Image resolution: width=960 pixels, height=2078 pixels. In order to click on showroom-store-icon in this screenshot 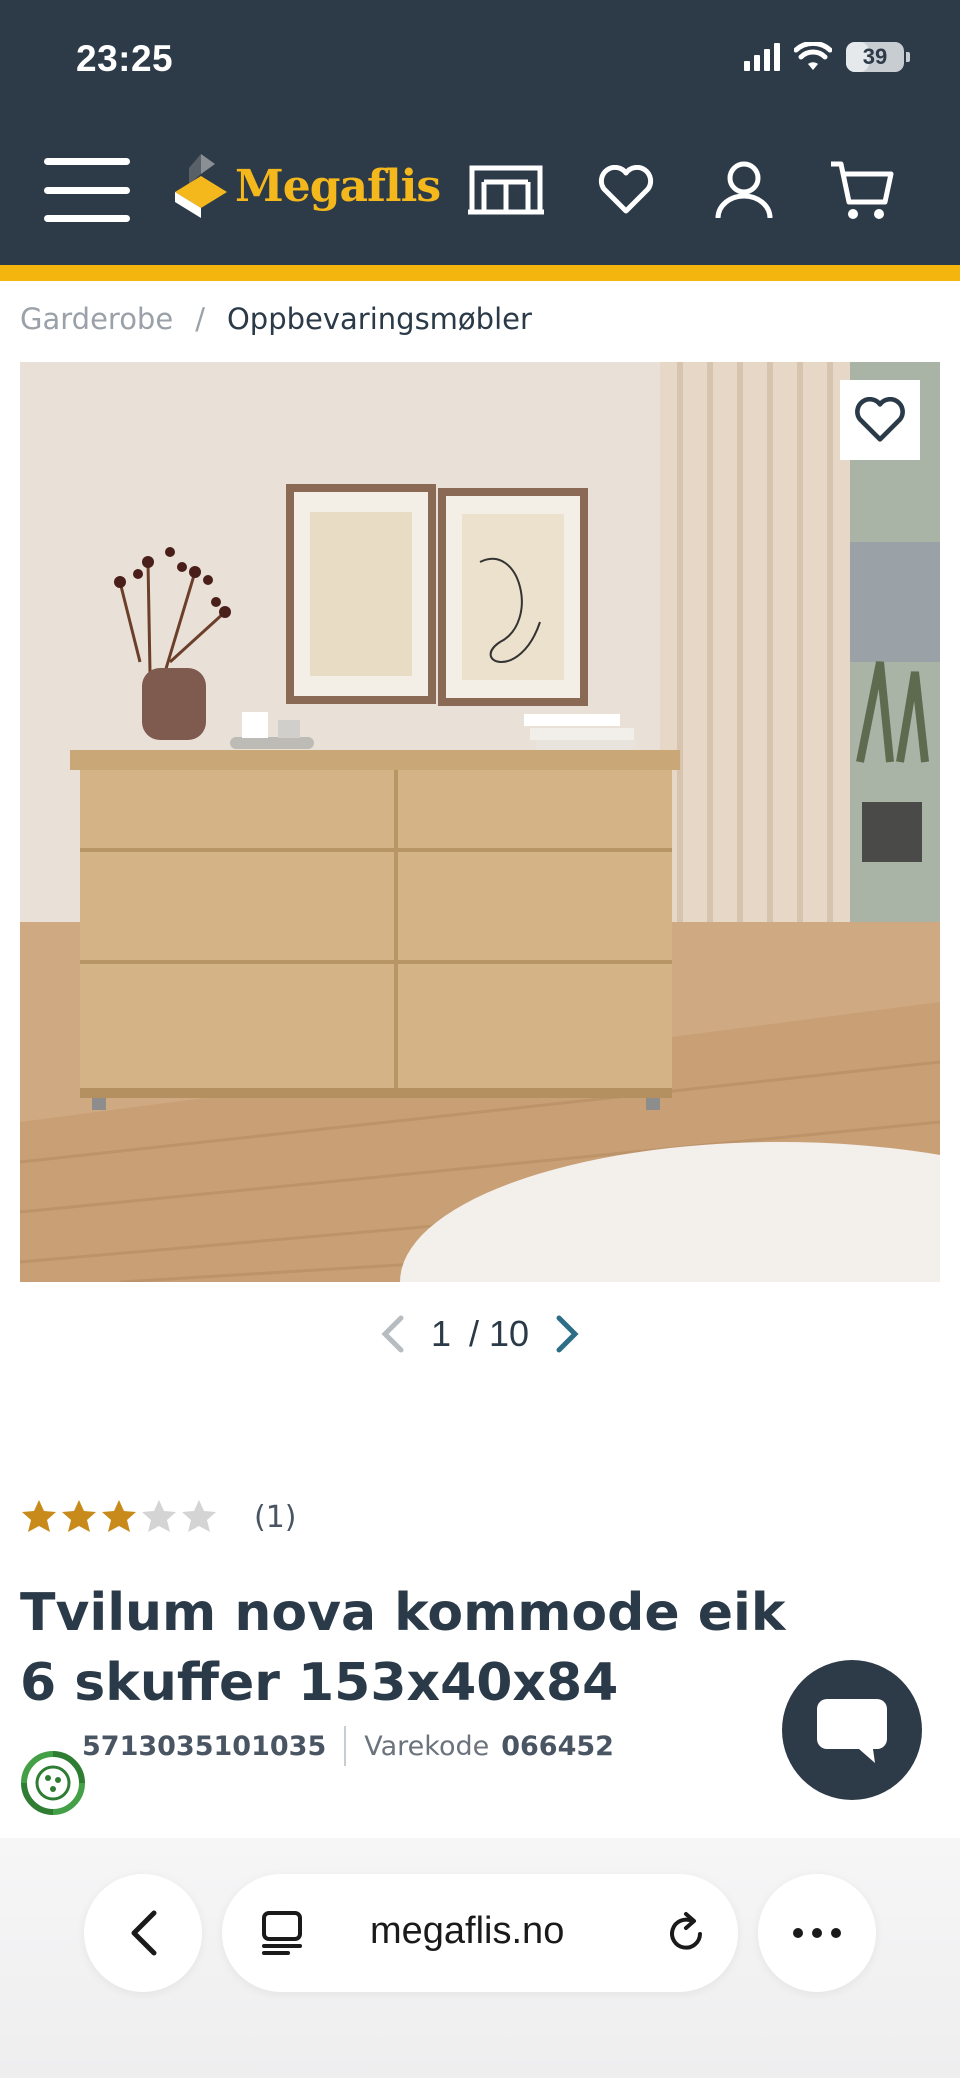, I will do `click(506, 190)`.